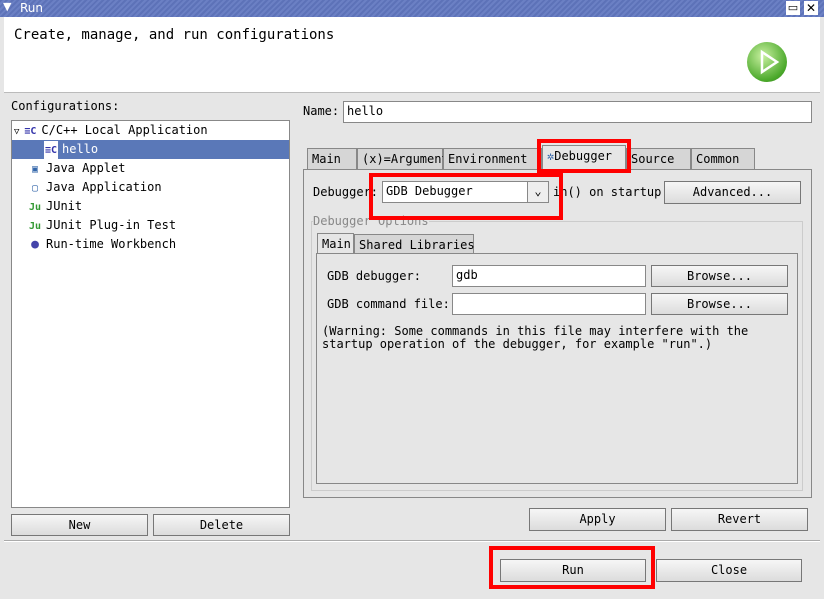 The image size is (824, 599). Describe the element at coordinates (7, 6) in the screenshot. I see `window-menu-icon: ▼` at that location.